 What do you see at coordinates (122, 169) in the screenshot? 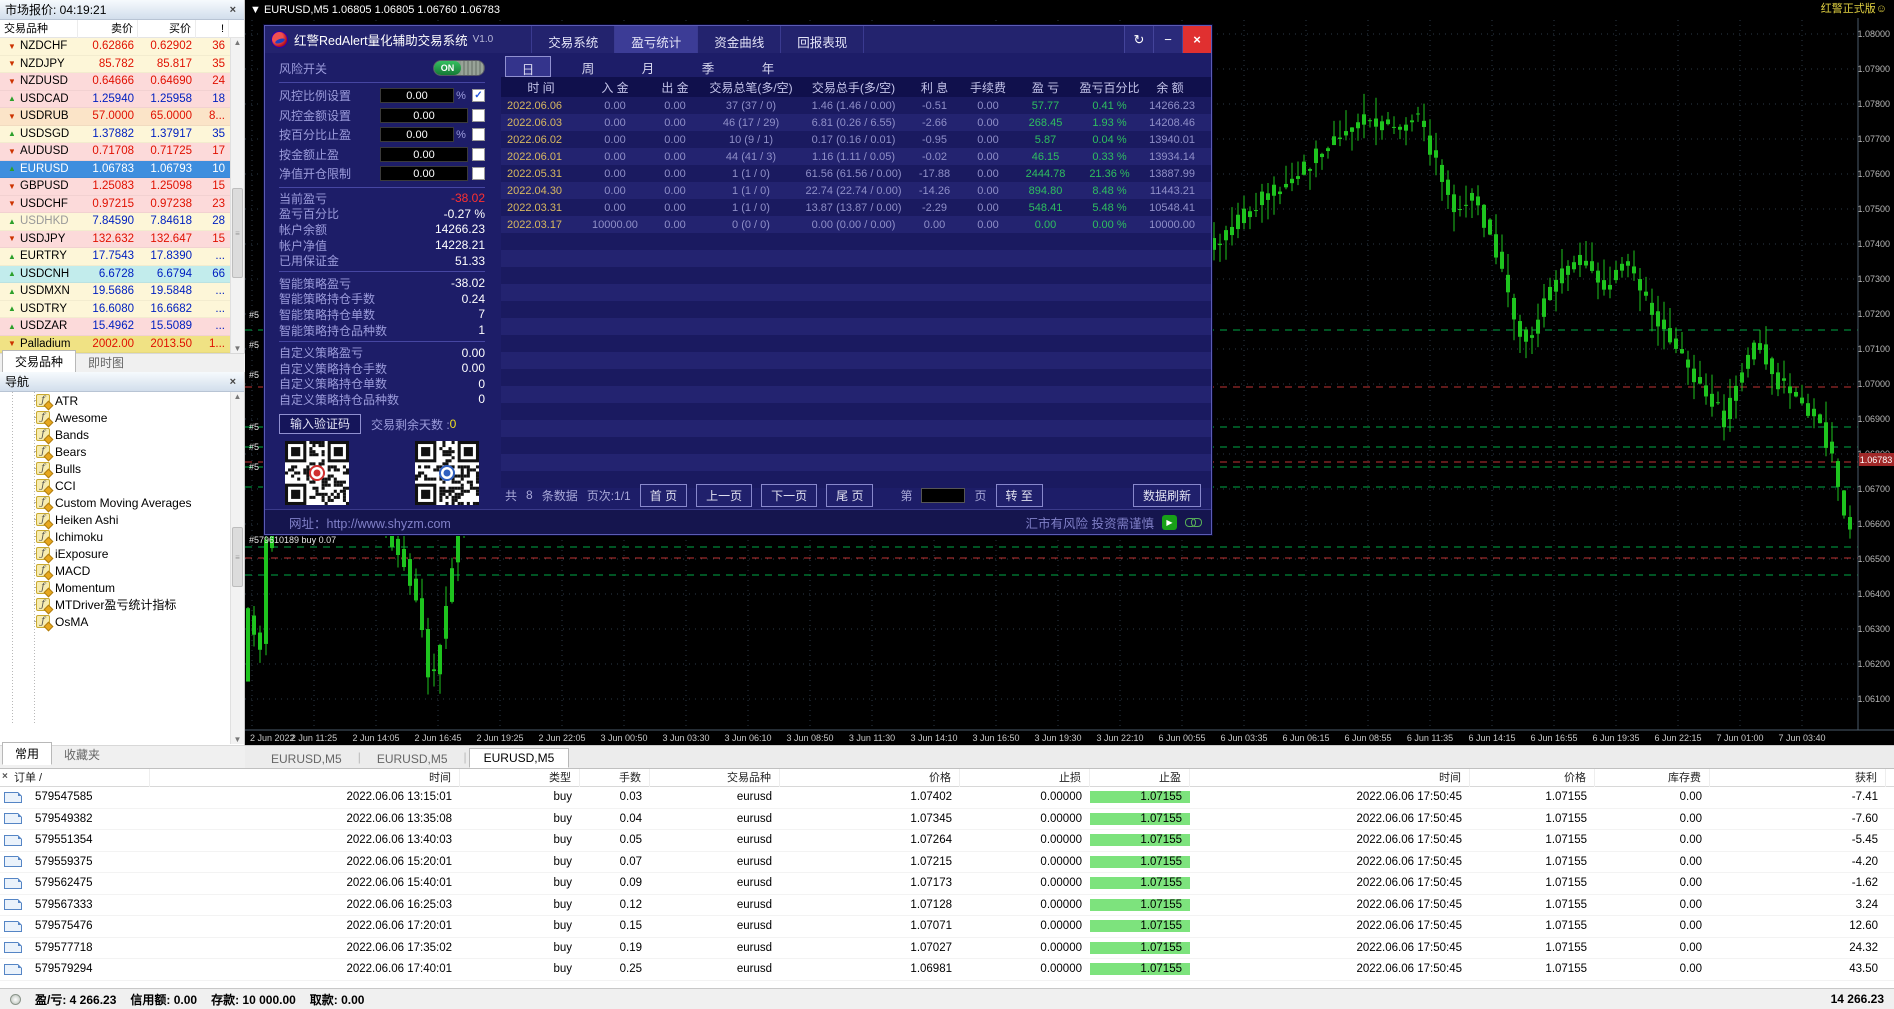
I see `symbol-row: ▲ EURUSD 1.06783 1.06793 10` at bounding box center [122, 169].